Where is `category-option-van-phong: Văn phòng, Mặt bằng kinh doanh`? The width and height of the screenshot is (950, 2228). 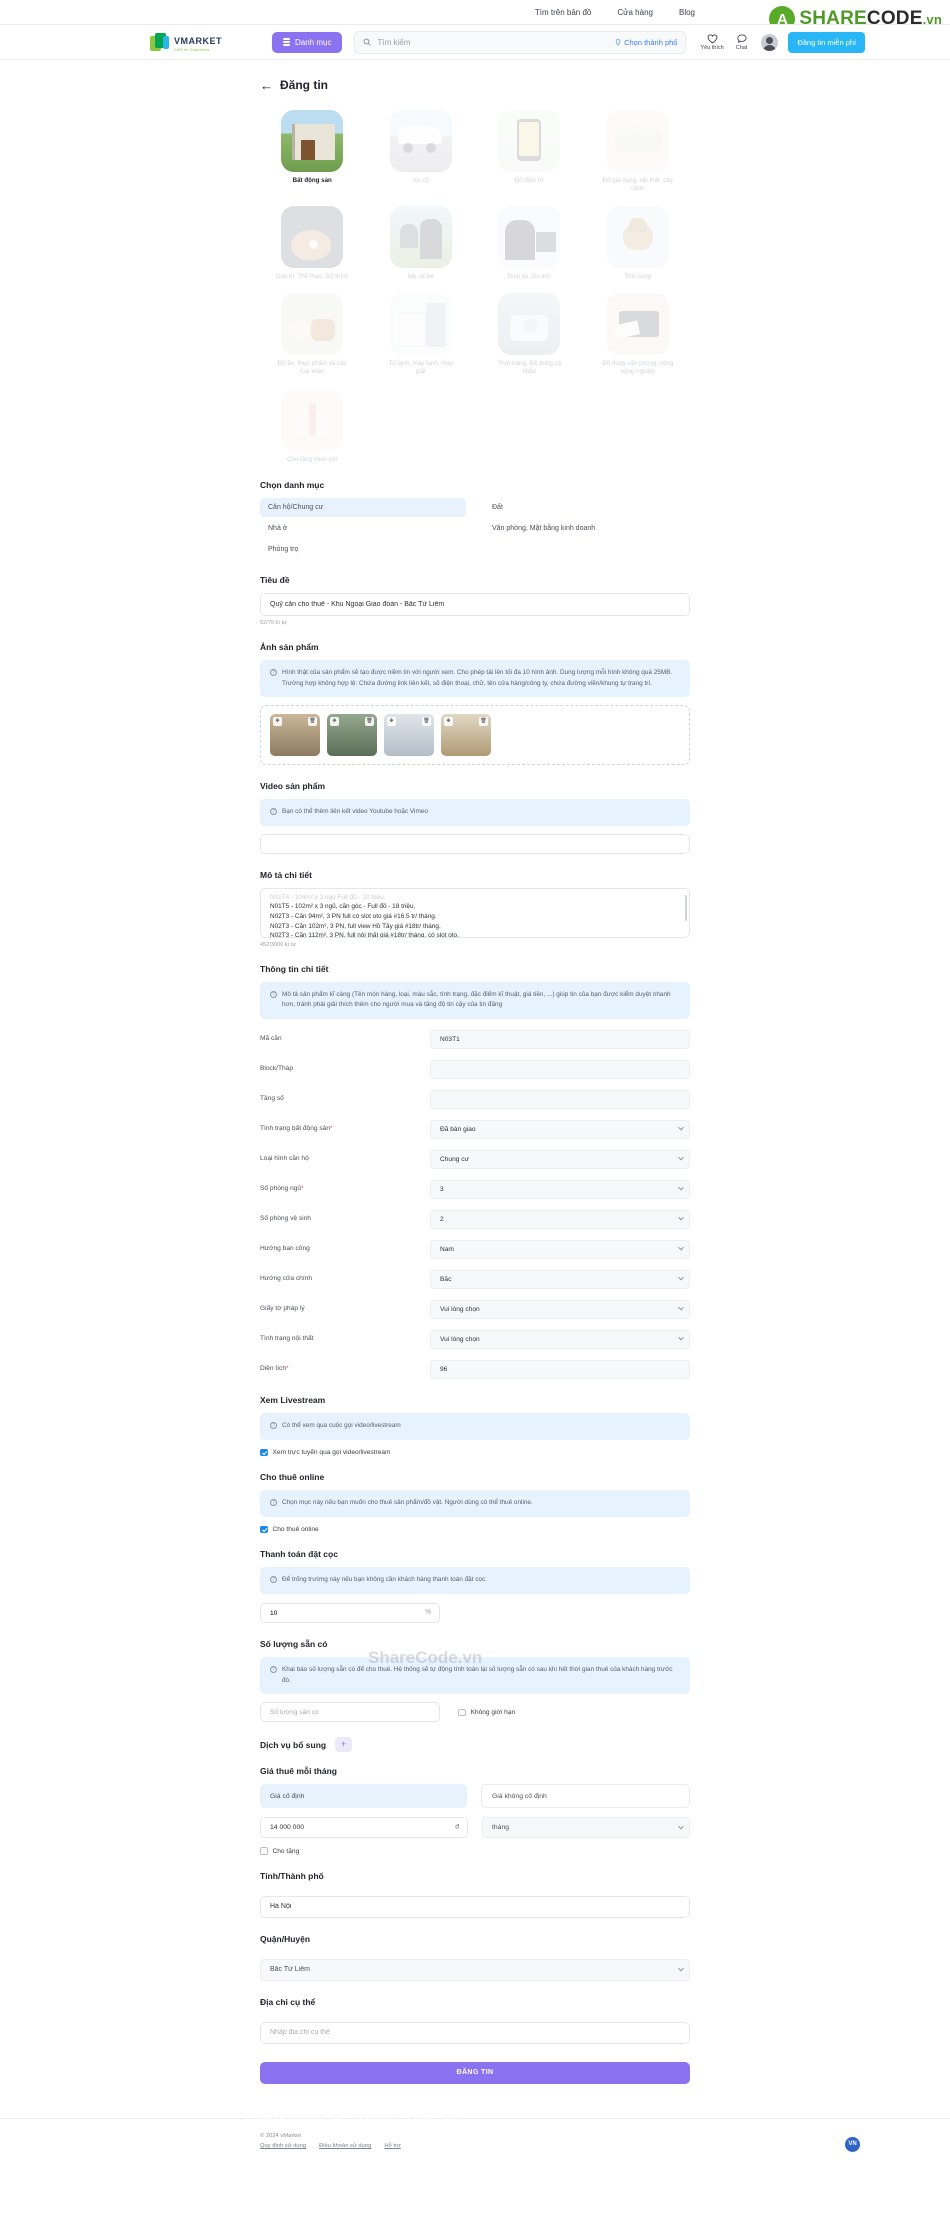 category-option-van-phong: Văn phòng, Mặt bằng kinh doanh is located at coordinates (587, 528).